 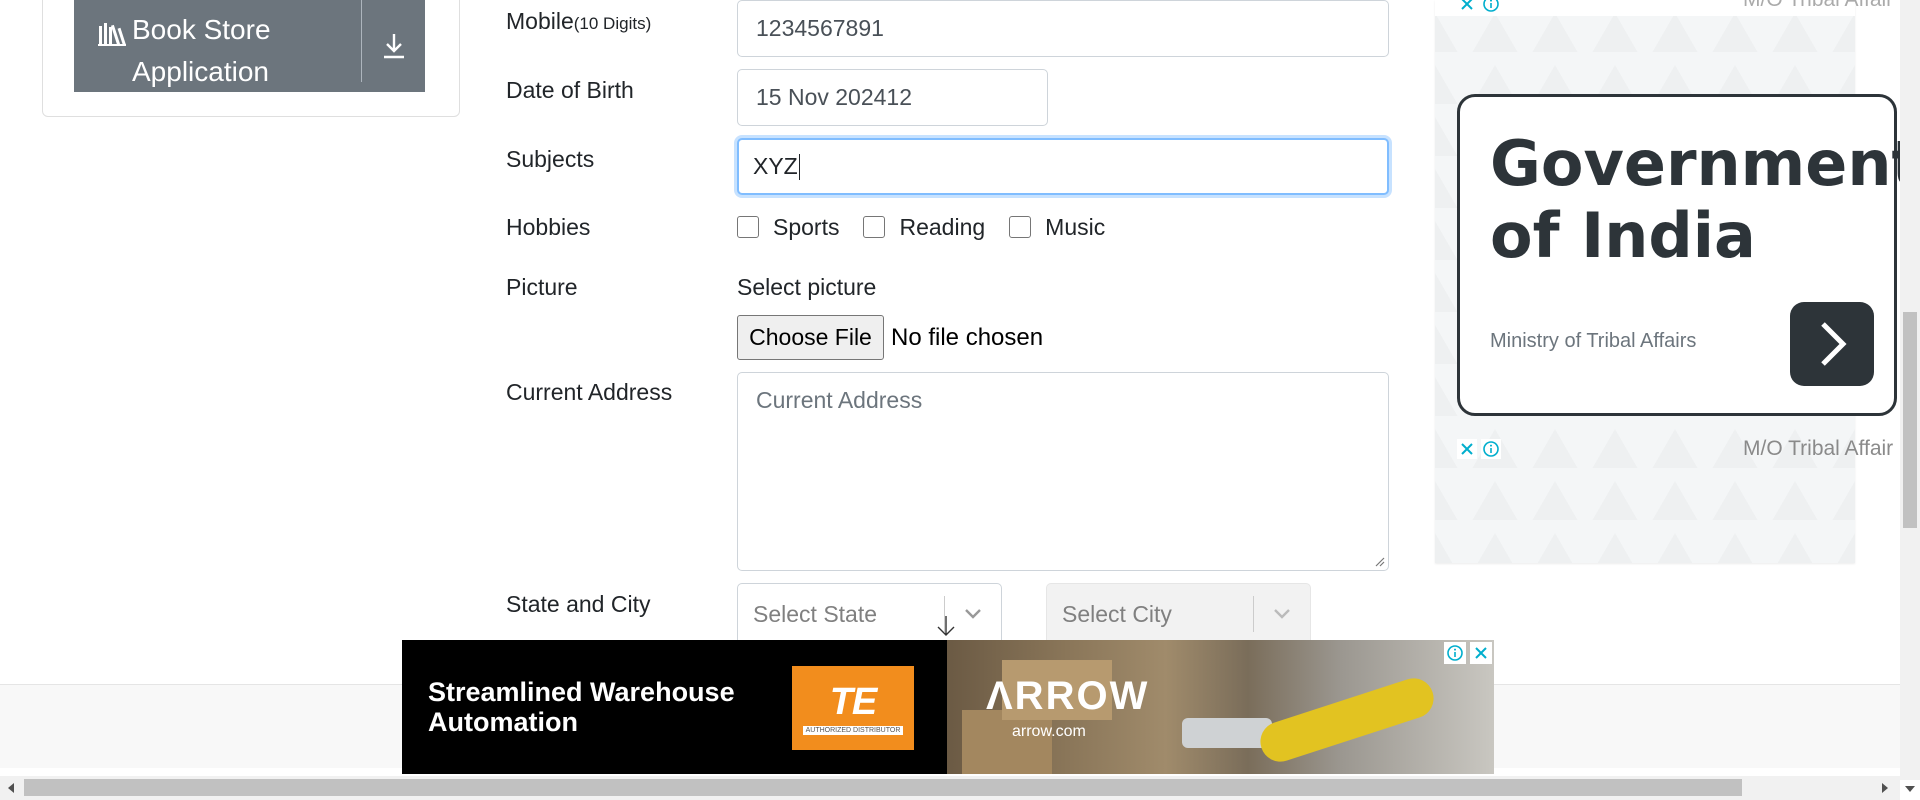 I want to click on text-caret, so click(x=799, y=166).